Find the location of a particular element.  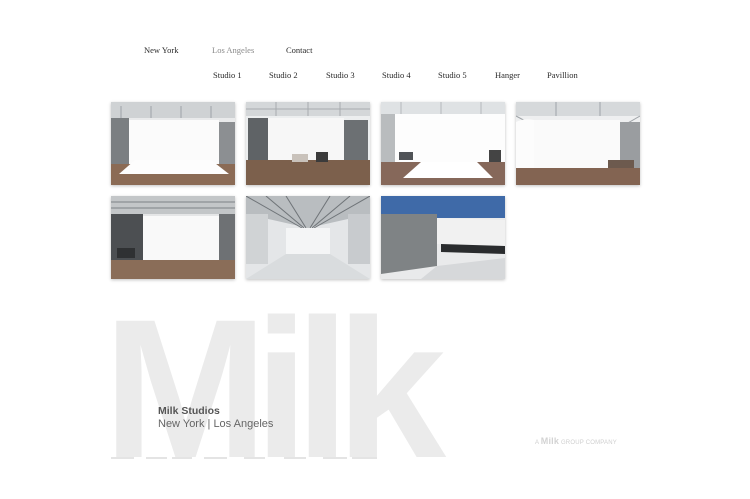

group-prefix: A is located at coordinates (537, 443).